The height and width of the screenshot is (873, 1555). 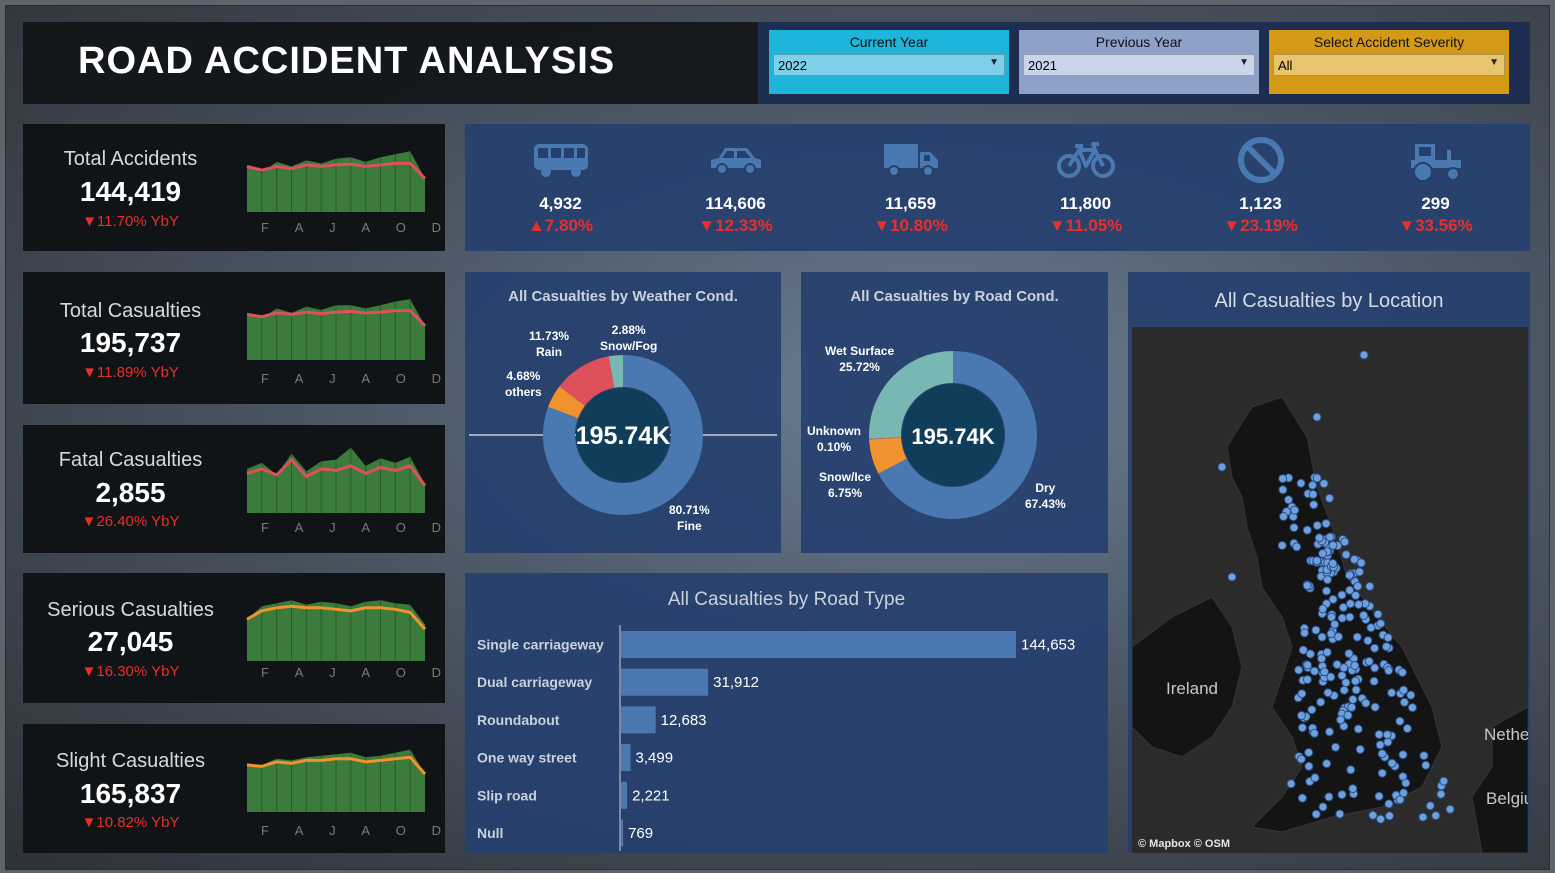 What do you see at coordinates (1048, 645) in the screenshot?
I see `bar-value-label: 144,653` at bounding box center [1048, 645].